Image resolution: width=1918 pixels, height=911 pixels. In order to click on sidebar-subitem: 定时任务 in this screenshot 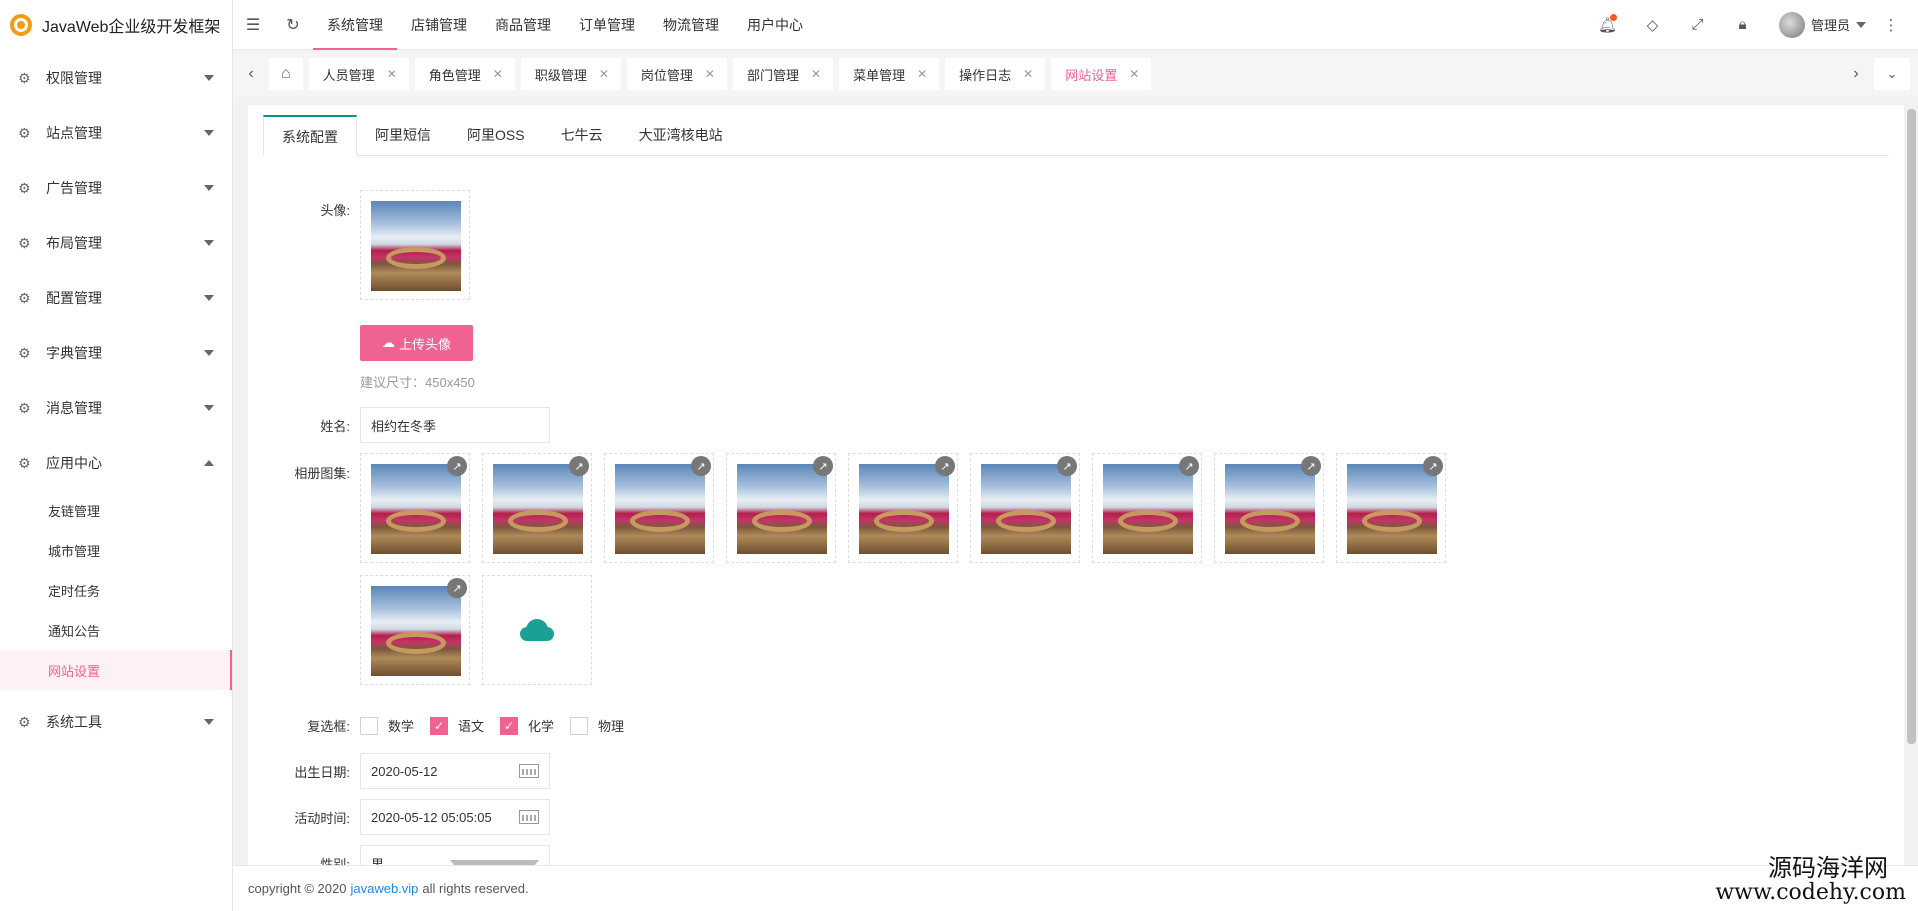, I will do `click(116, 590)`.